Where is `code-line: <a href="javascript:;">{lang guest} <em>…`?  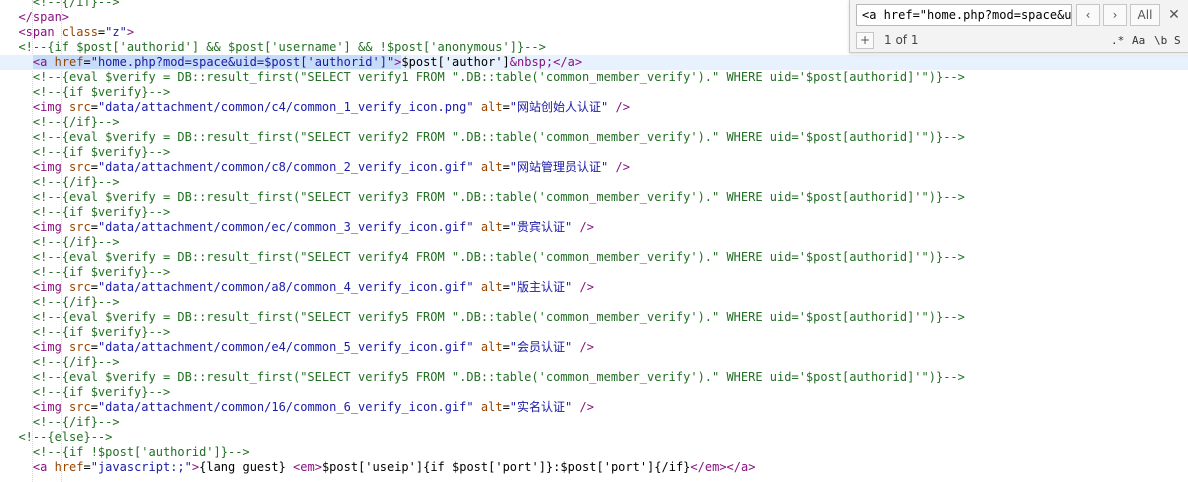
code-line: <a href="javascript:;">{lang guest} <em>… is located at coordinates (594, 467).